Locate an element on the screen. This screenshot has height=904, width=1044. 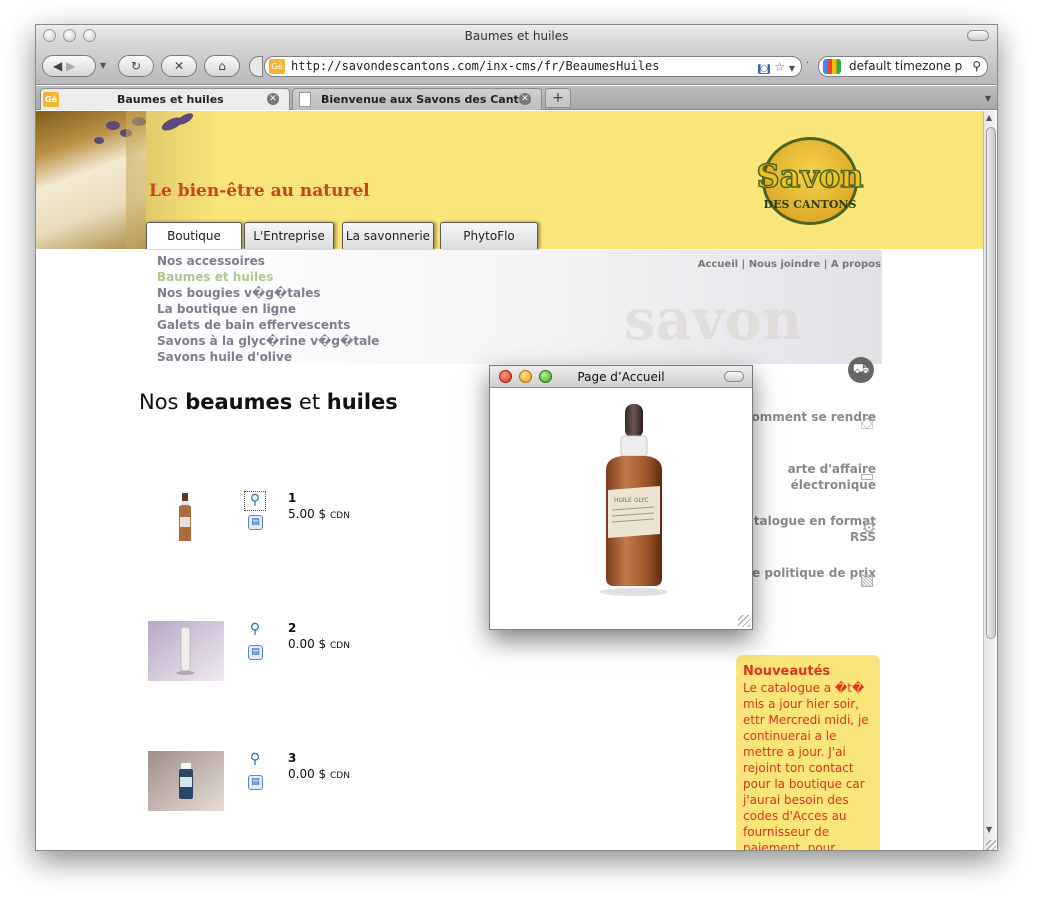
link-a-propos: A propos is located at coordinates (856, 264).